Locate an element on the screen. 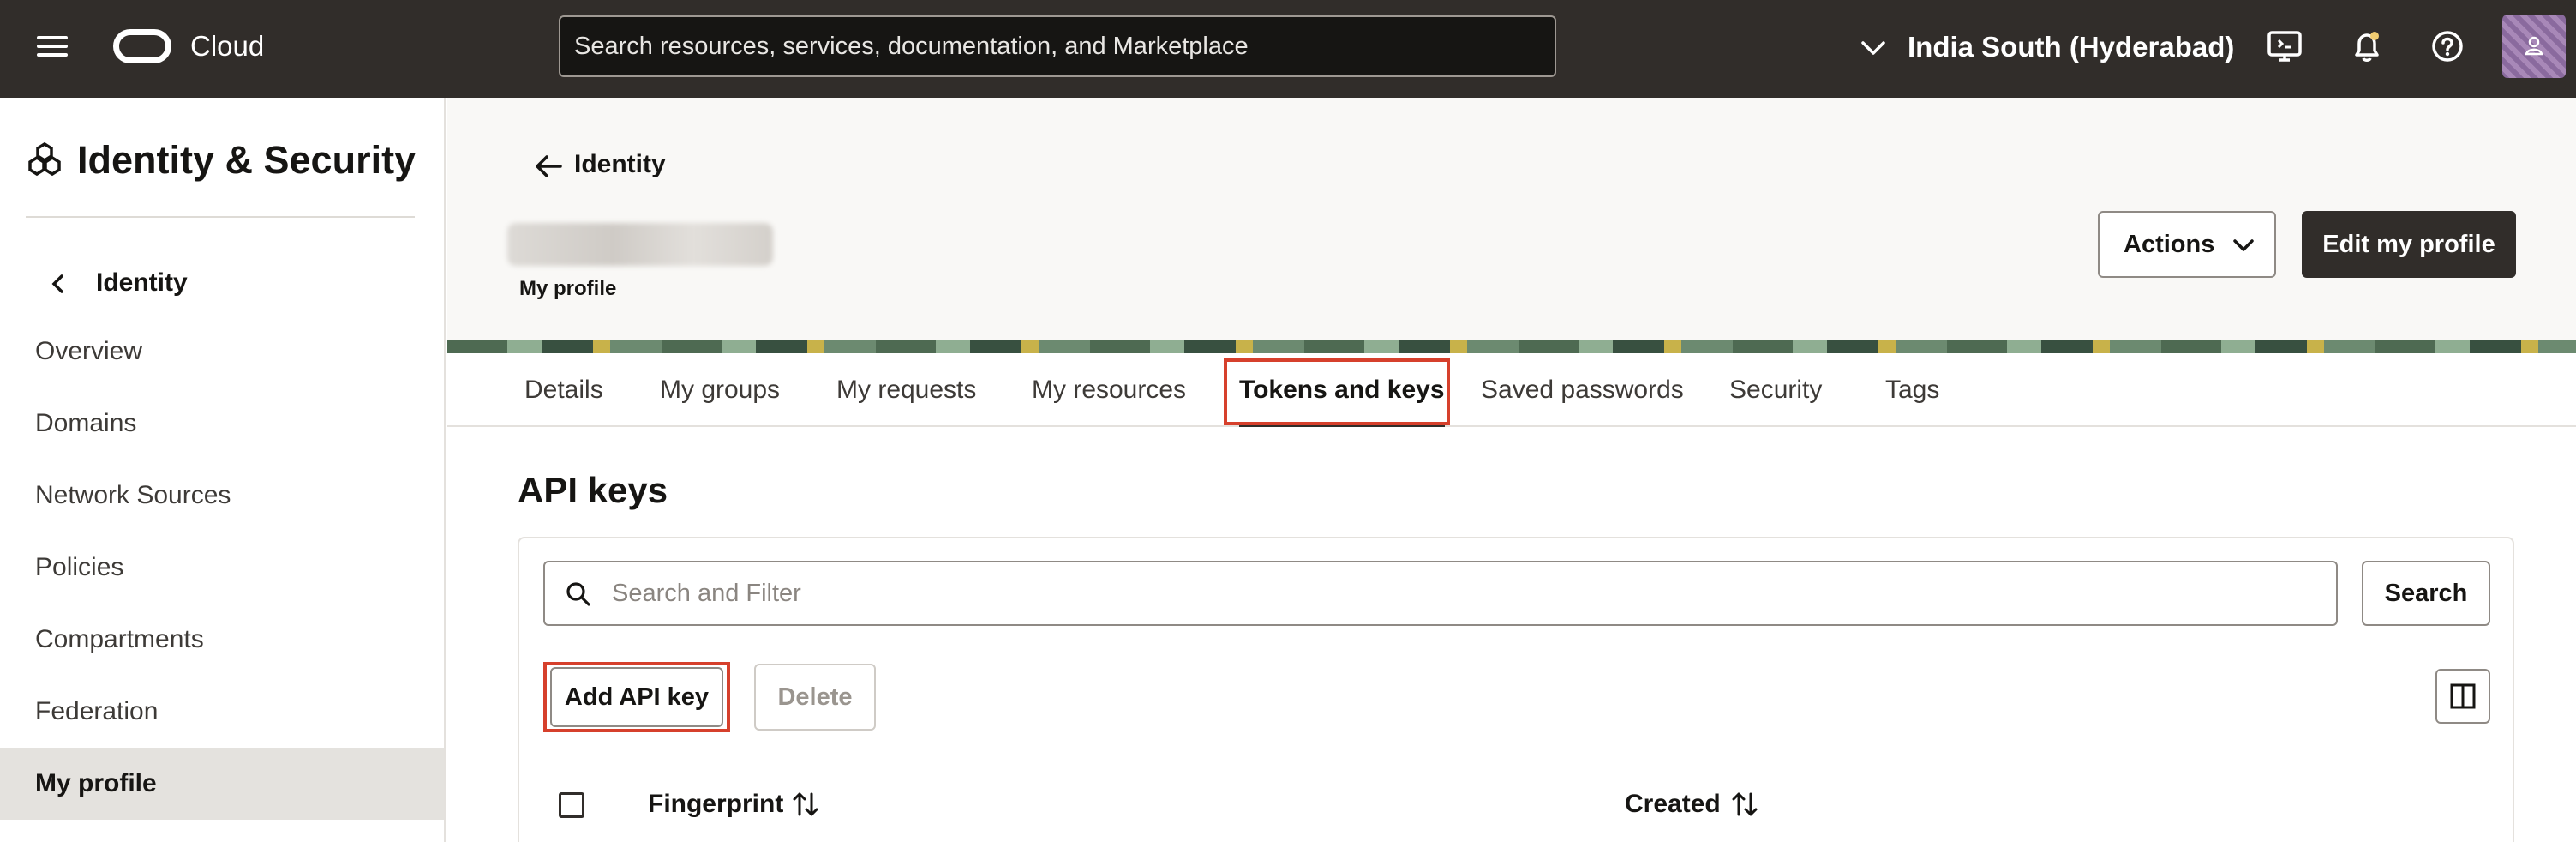 The image size is (2576, 842). tab-my-resources: My resources is located at coordinates (1109, 390).